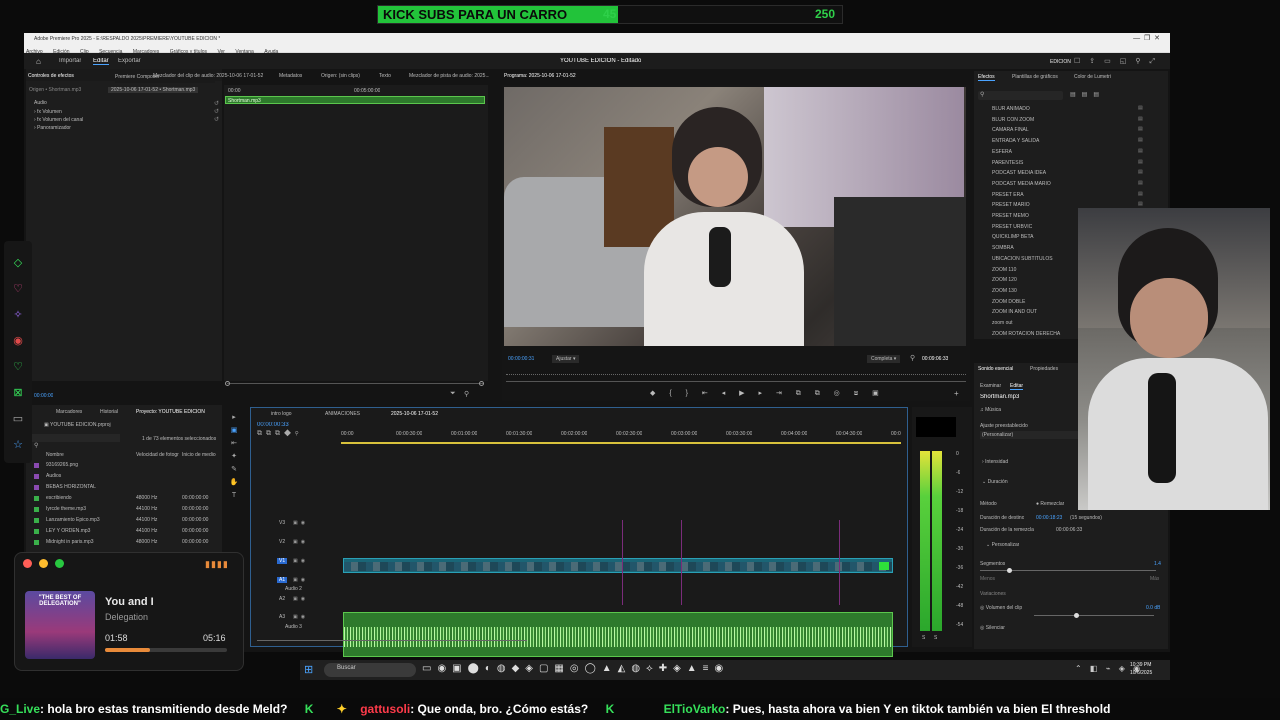 The image size is (1280, 720). What do you see at coordinates (51, 76) in the screenshot?
I see `tab-effect-controls: Controles de efectos` at bounding box center [51, 76].